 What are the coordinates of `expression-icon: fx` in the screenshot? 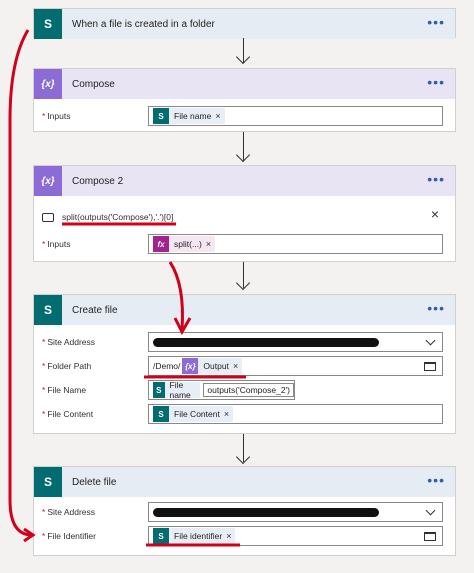 It's located at (161, 244).